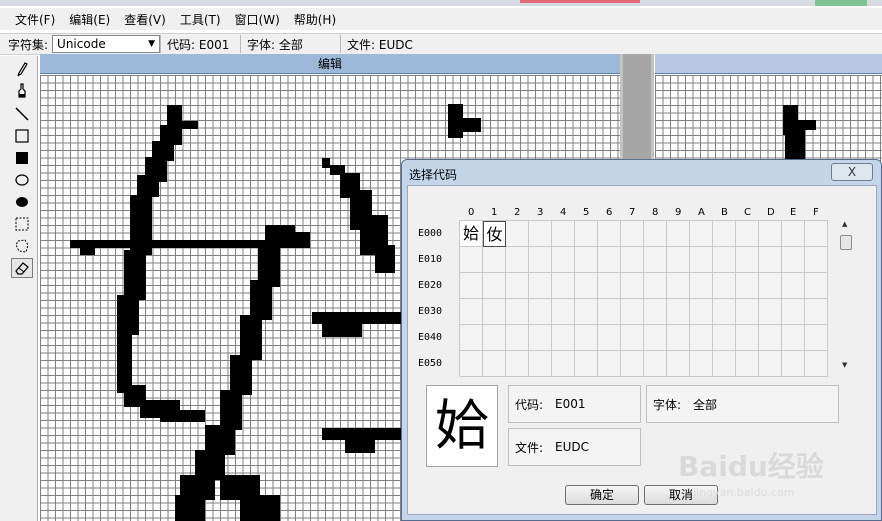 The image size is (882, 521). I want to click on code-cell: 㚢, so click(494, 234).